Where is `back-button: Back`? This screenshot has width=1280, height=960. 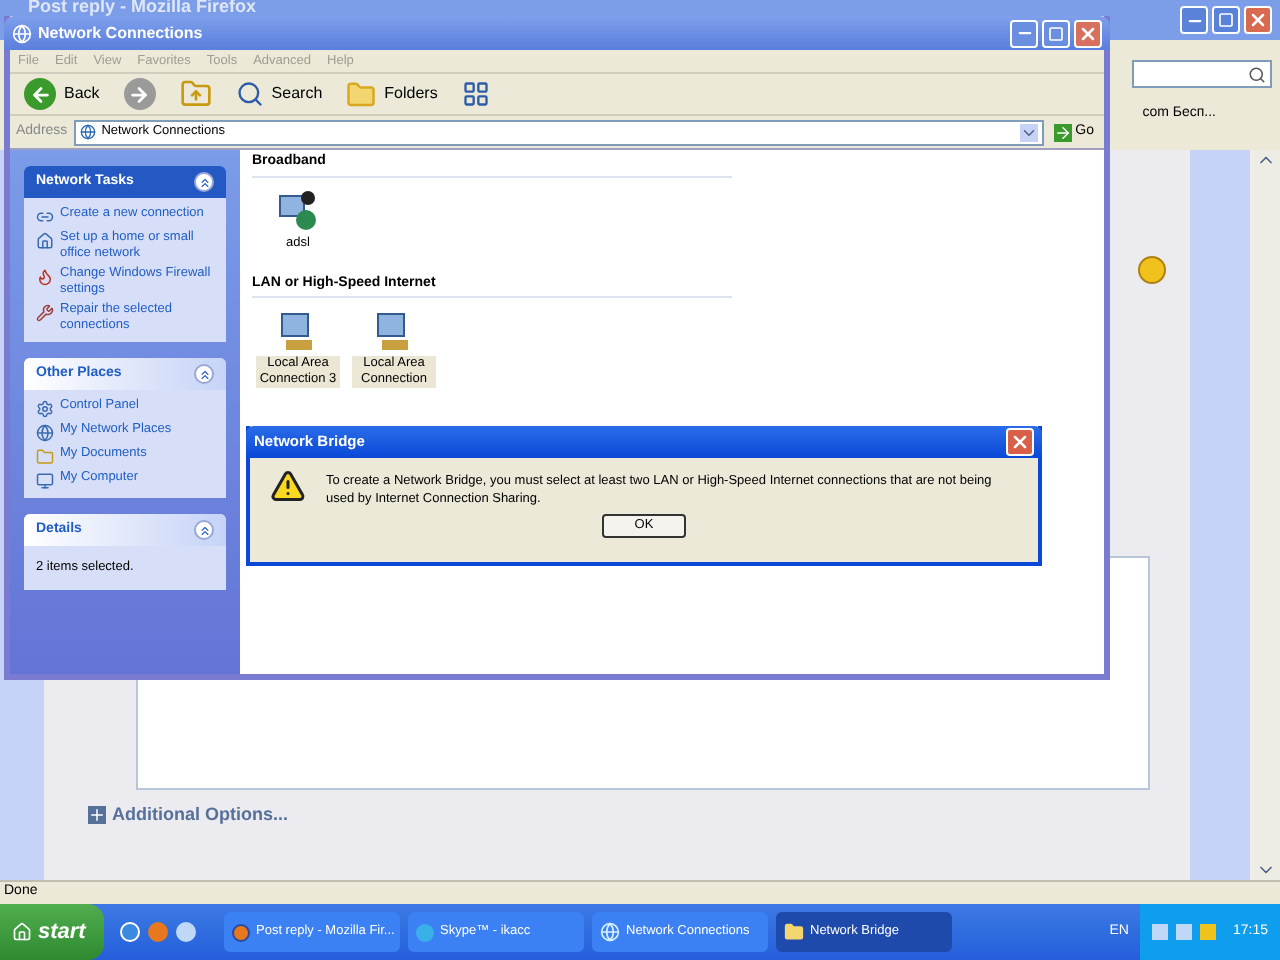
back-button: Back is located at coordinates (62, 94).